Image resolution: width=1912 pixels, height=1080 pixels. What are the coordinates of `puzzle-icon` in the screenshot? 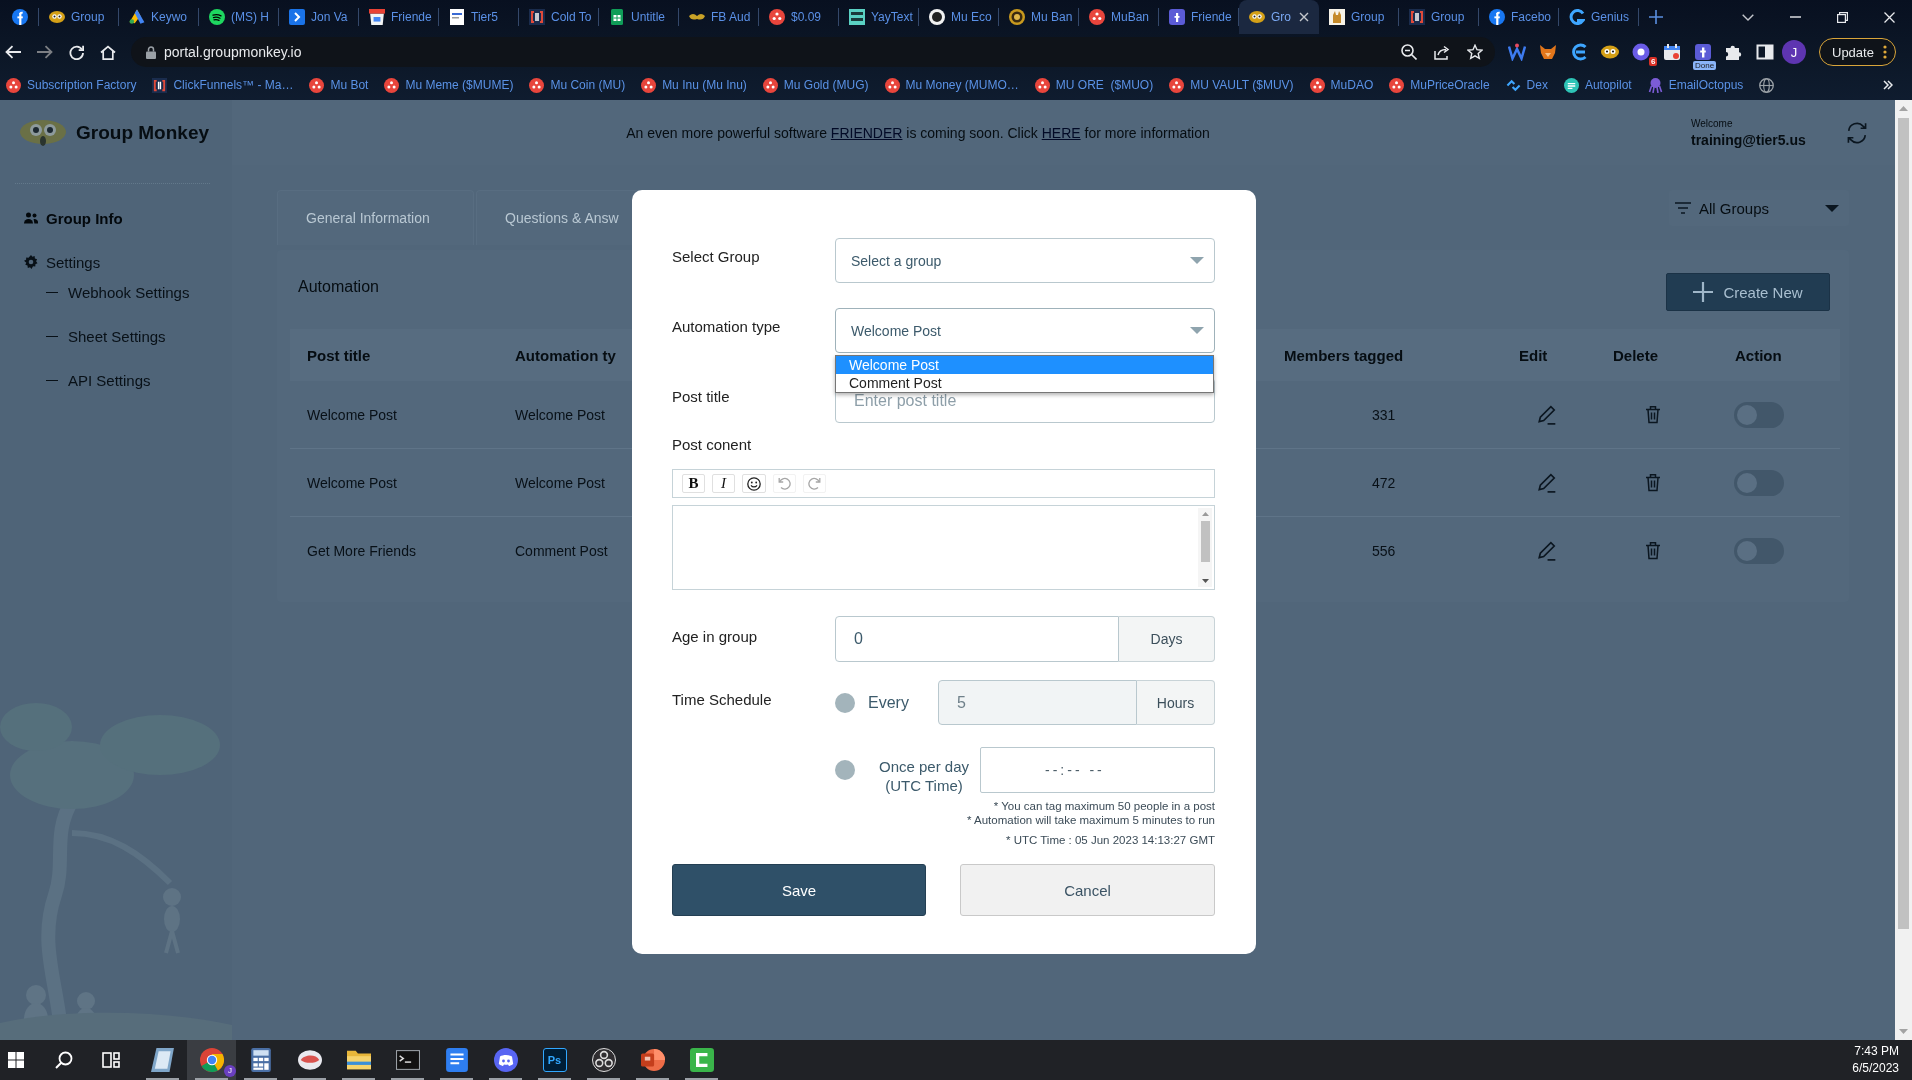 It's located at (1734, 52).